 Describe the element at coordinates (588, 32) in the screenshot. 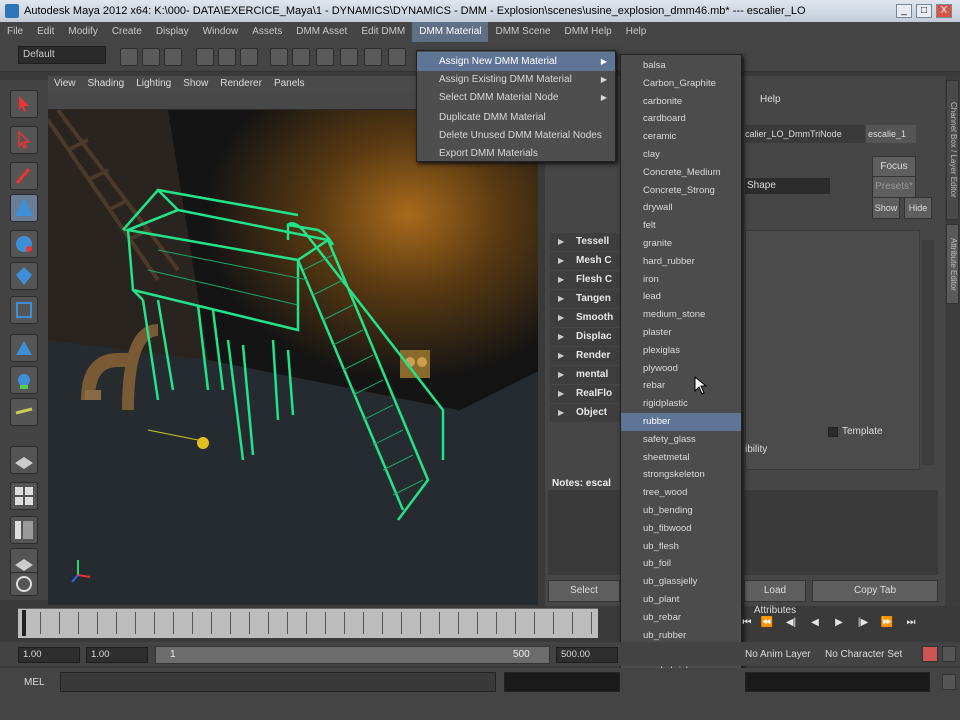

I see `menu-dmm-help: DMM Help` at that location.